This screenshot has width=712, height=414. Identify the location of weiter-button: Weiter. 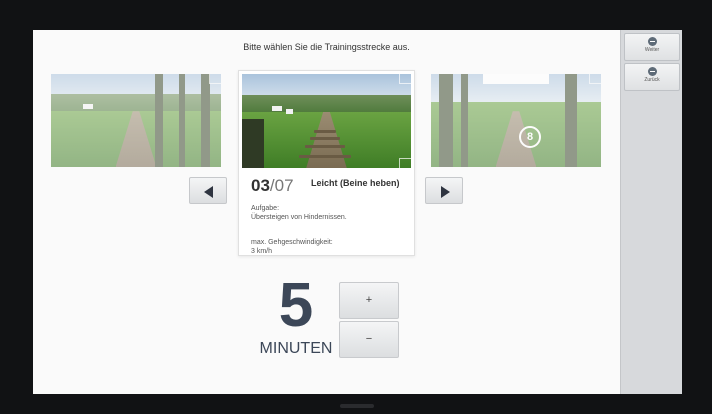
(652, 47).